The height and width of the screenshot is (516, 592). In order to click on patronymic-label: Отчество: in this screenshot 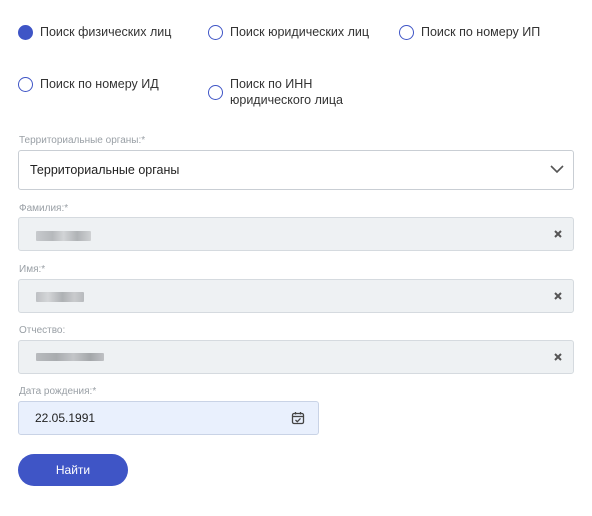, I will do `click(42, 330)`.